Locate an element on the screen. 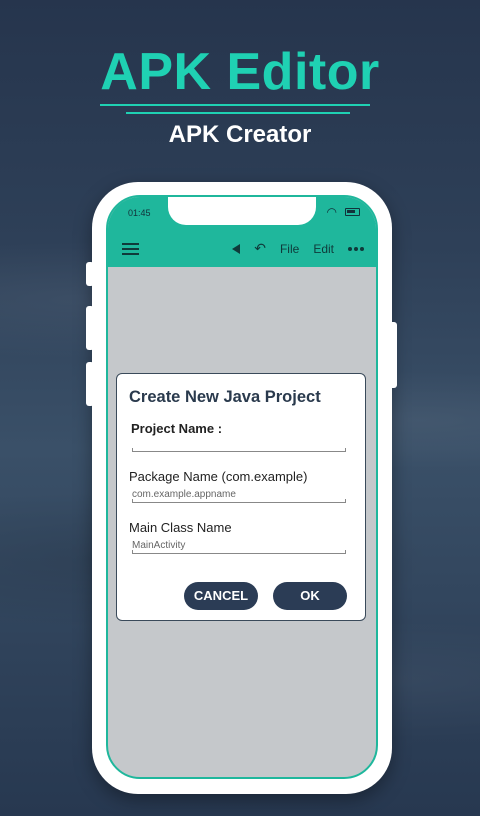  status-icons: ◠ is located at coordinates (343, 212).